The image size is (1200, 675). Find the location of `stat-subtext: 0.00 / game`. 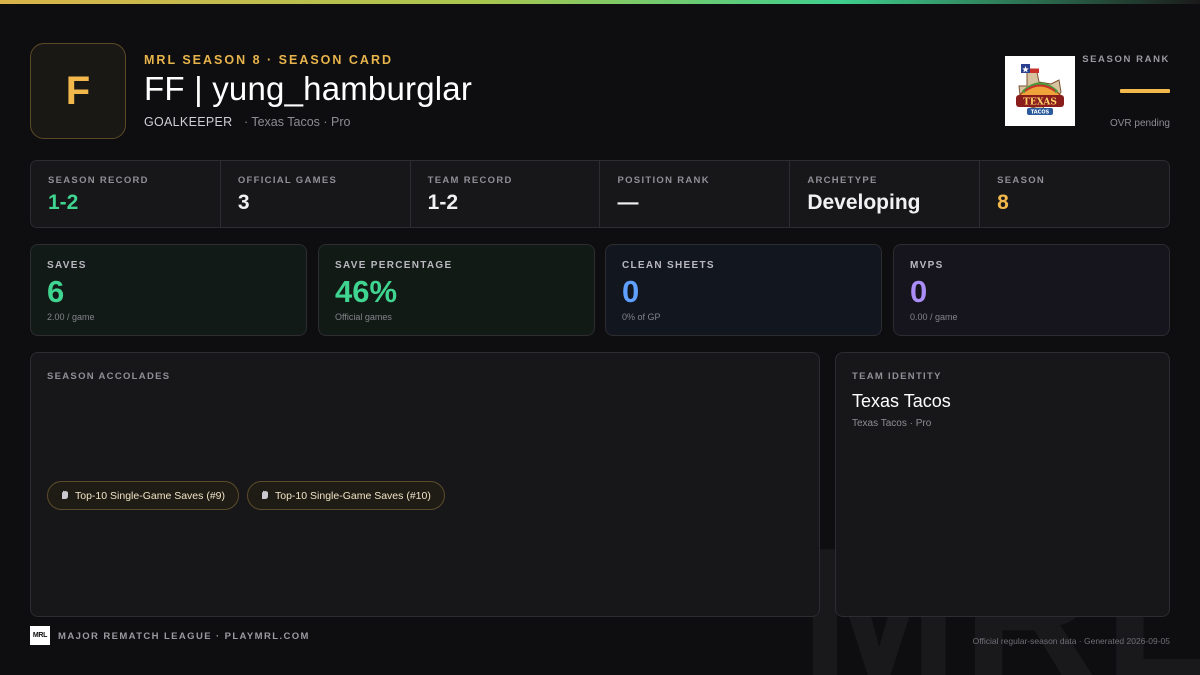

stat-subtext: 0.00 / game is located at coordinates (934, 317).